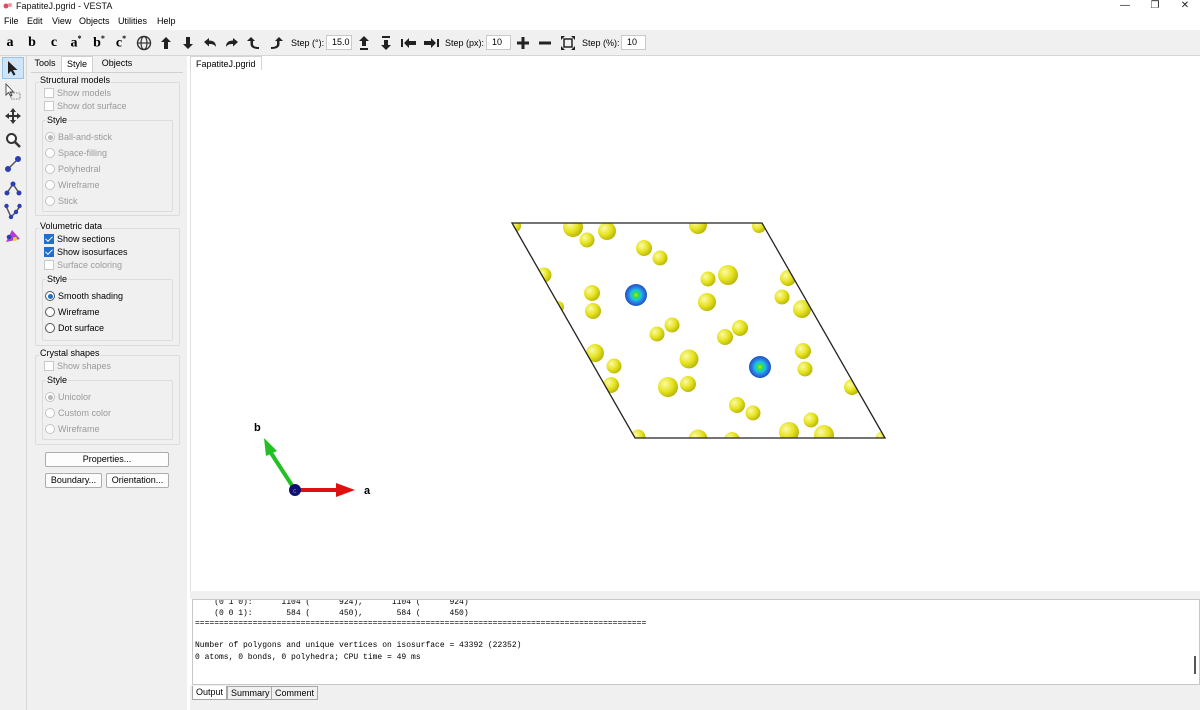 The height and width of the screenshot is (710, 1200). I want to click on rotate-cw-button, so click(276, 43).